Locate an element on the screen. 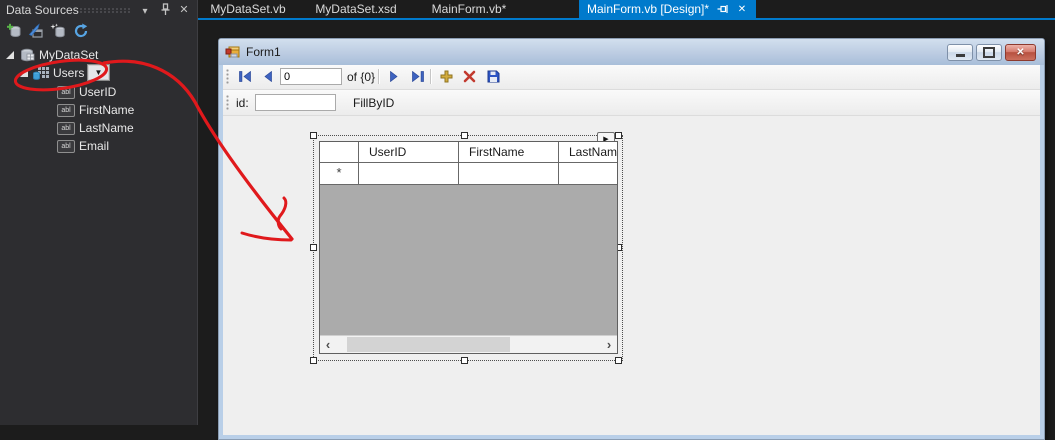 This screenshot has height=440, width=1055. grid-new-row: * is located at coordinates (468, 174).